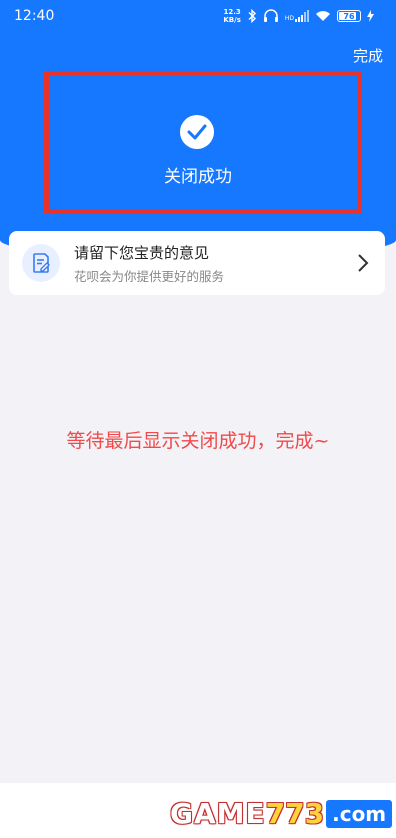  Describe the element at coordinates (197, 263) in the screenshot. I see `feedback-card: 请留下您宝贵的意见 花呗会为你提供更好的服务` at that location.